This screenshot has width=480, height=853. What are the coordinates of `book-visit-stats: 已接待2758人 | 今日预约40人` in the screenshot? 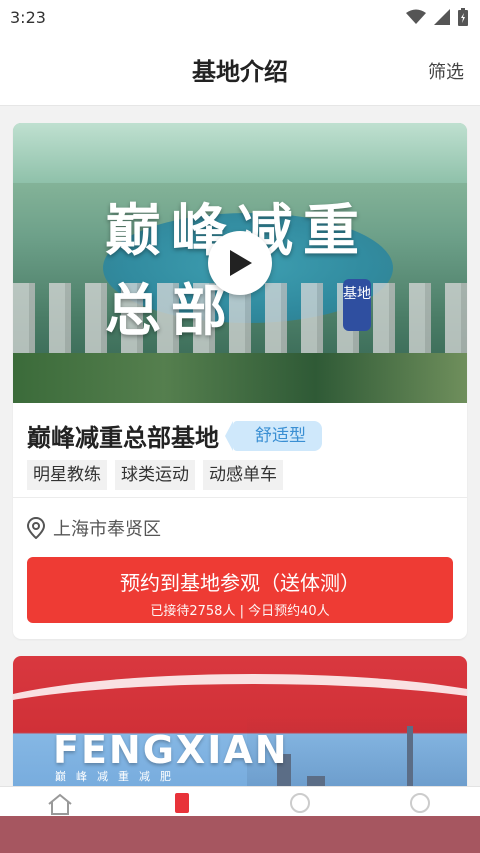 It's located at (240, 611).